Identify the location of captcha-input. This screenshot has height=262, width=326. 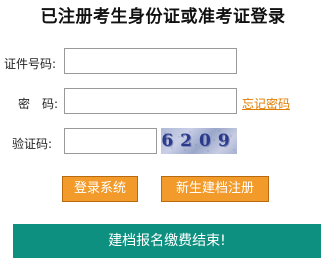
(110, 141).